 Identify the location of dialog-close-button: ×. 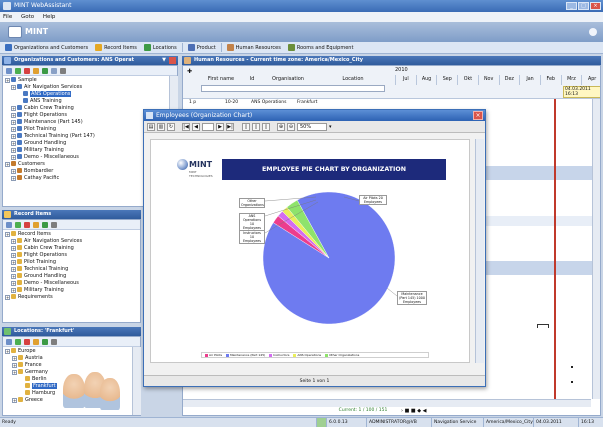
(478, 115).